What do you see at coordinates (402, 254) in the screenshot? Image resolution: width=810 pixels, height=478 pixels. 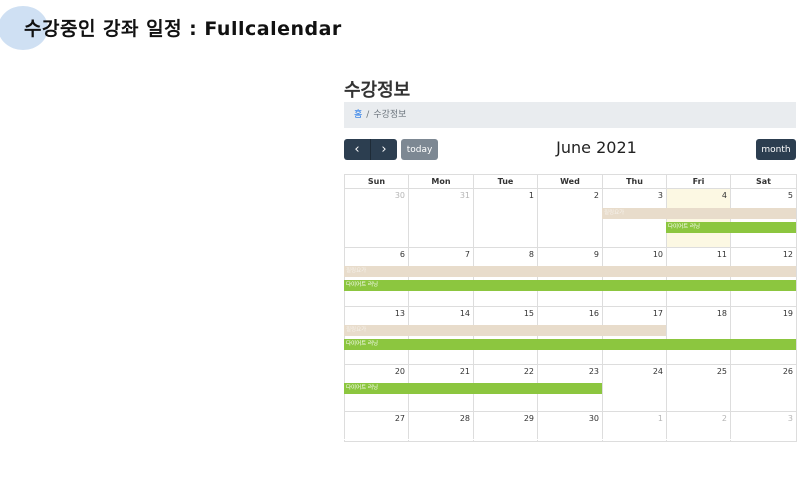 I see `day-number: 6` at bounding box center [402, 254].